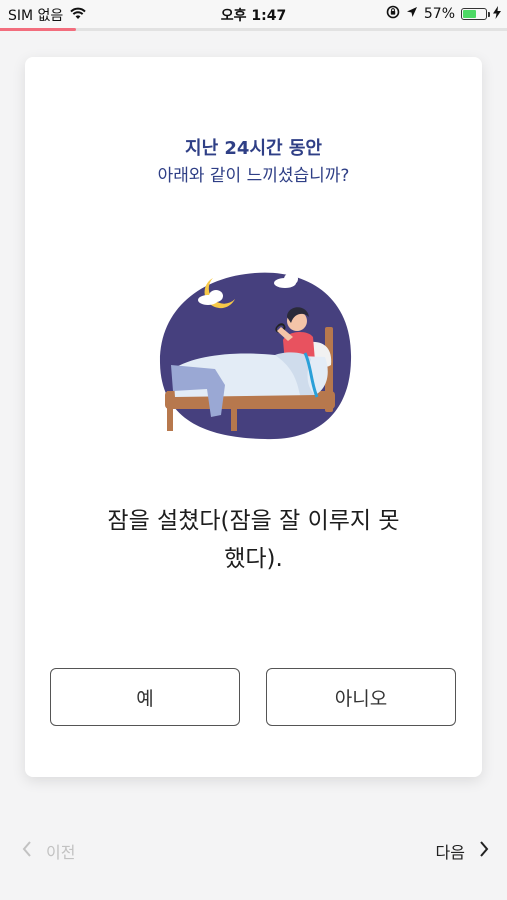 The image size is (507, 900). What do you see at coordinates (145, 697) in the screenshot?
I see `yes-button: 예` at bounding box center [145, 697].